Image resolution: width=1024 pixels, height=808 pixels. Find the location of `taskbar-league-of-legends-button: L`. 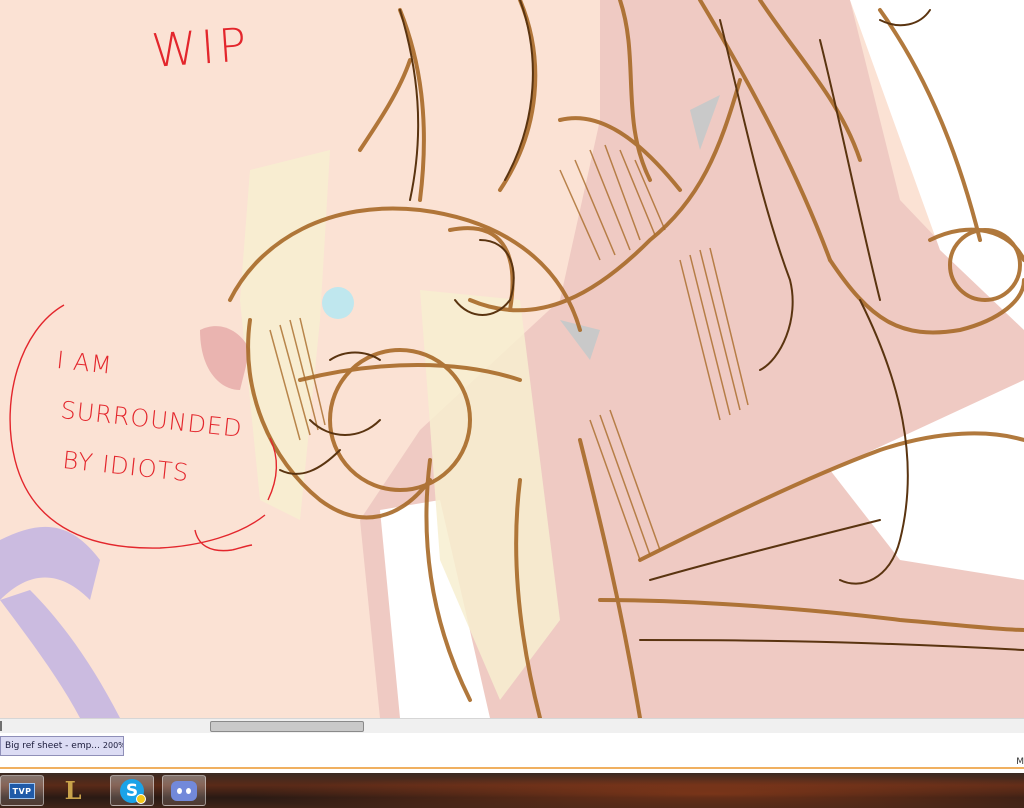

taskbar-league-of-legends-button: L is located at coordinates (74, 790).